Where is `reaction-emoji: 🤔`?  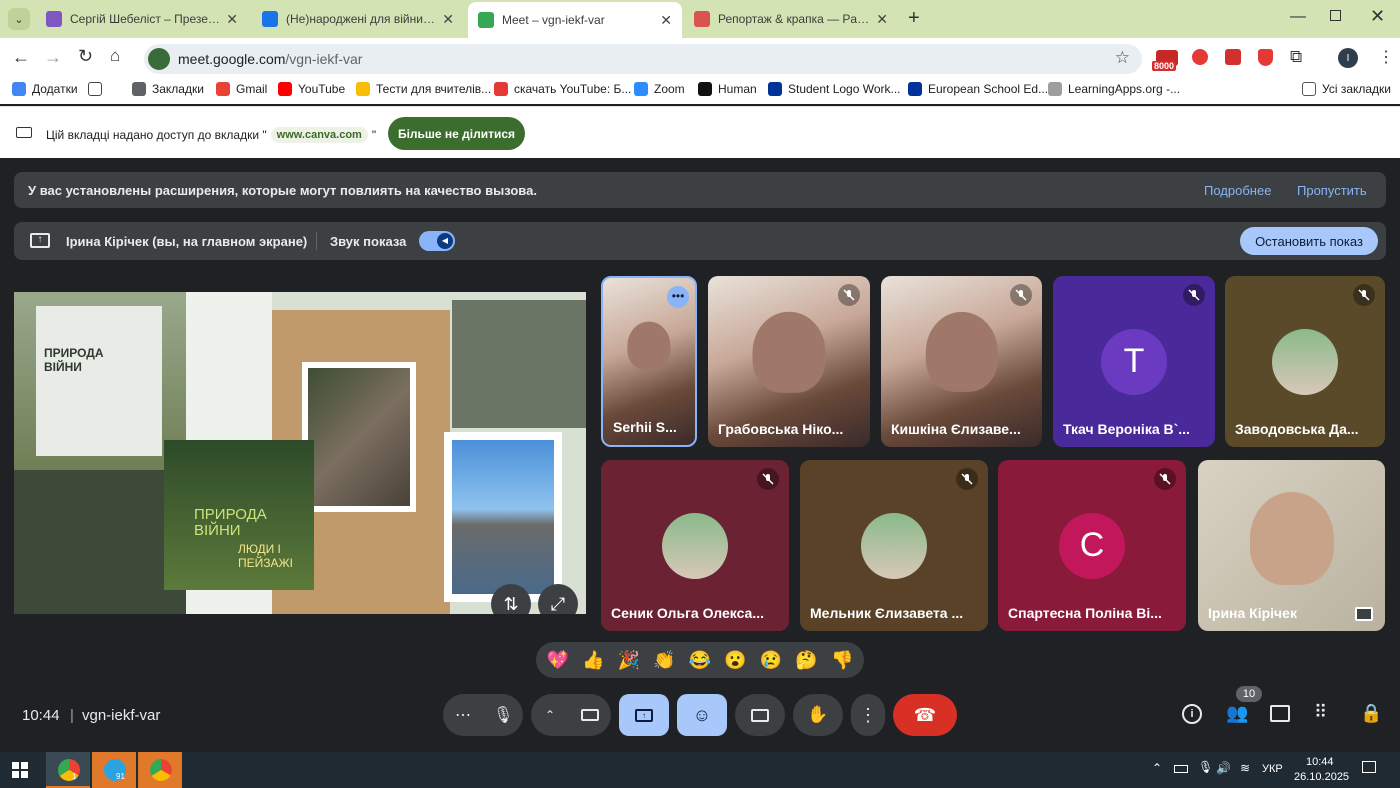 reaction-emoji: 🤔 is located at coordinates (806, 660).